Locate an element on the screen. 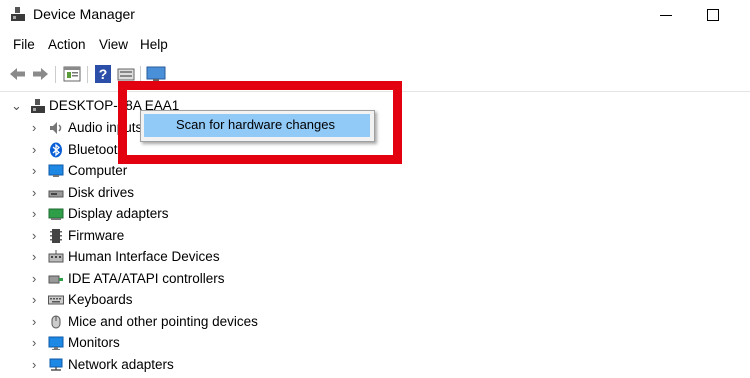  tree-item-mice: › Mice and other pointing devices is located at coordinates (200, 322).